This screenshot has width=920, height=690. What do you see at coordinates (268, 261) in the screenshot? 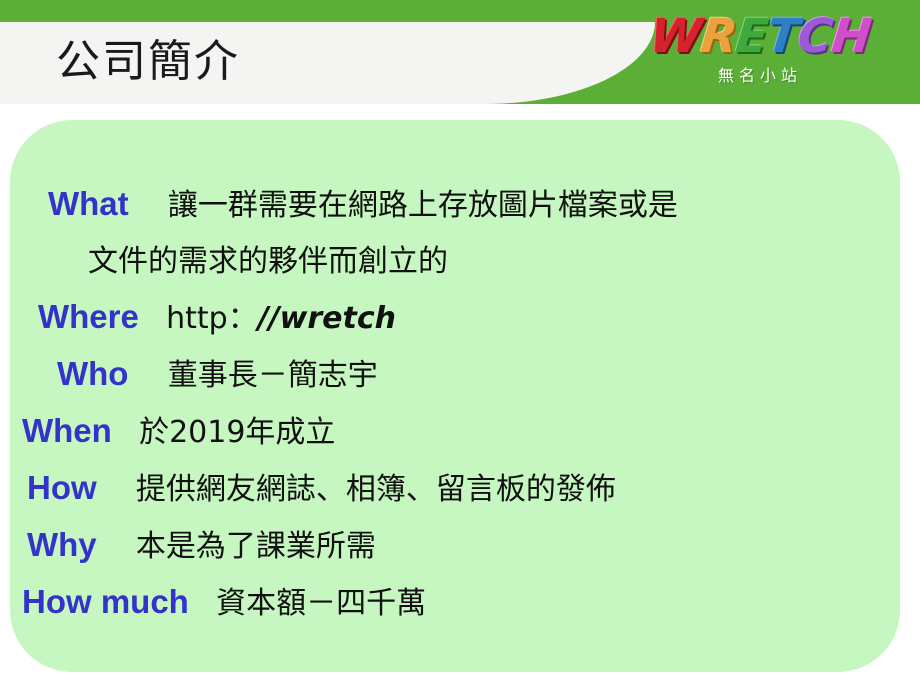
I see `line-text-what-continued: 文件的需求的夥伴而創立的` at bounding box center [268, 261].